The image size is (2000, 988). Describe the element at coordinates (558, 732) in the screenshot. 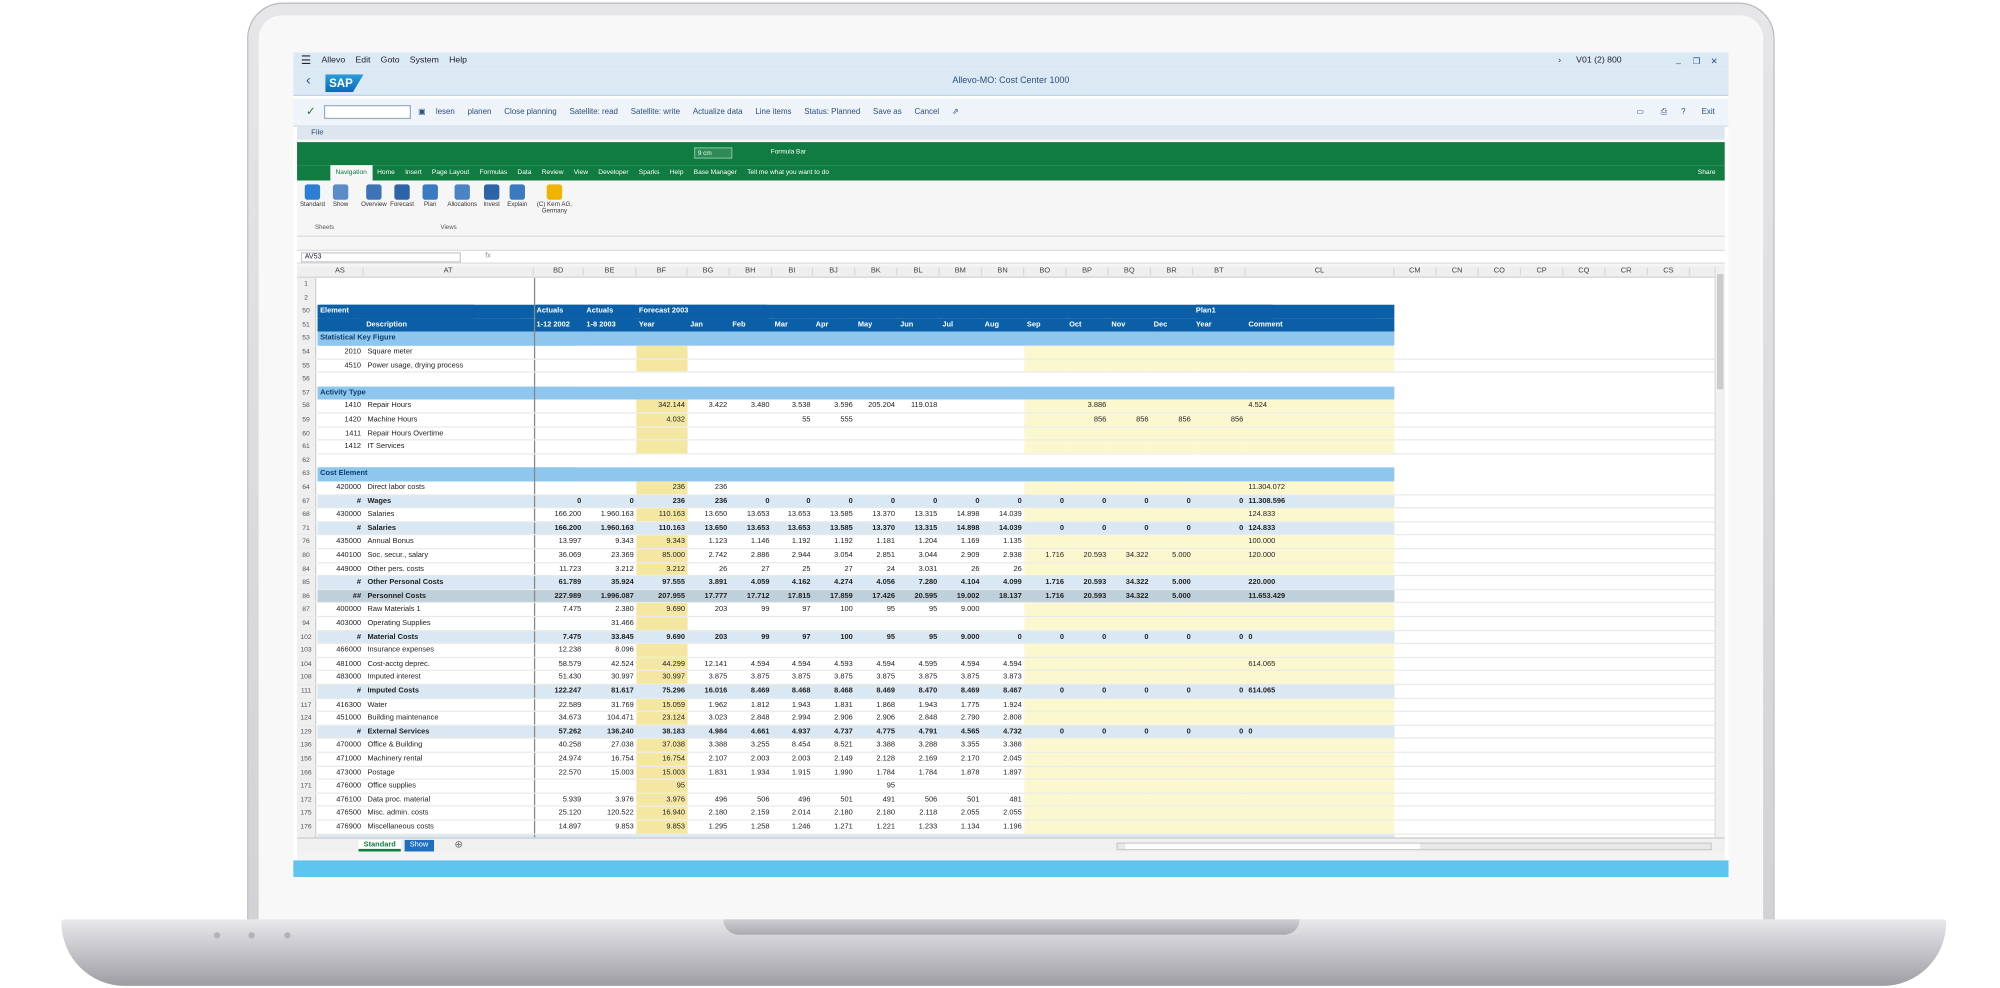

I see `value-cell: 57.262` at that location.